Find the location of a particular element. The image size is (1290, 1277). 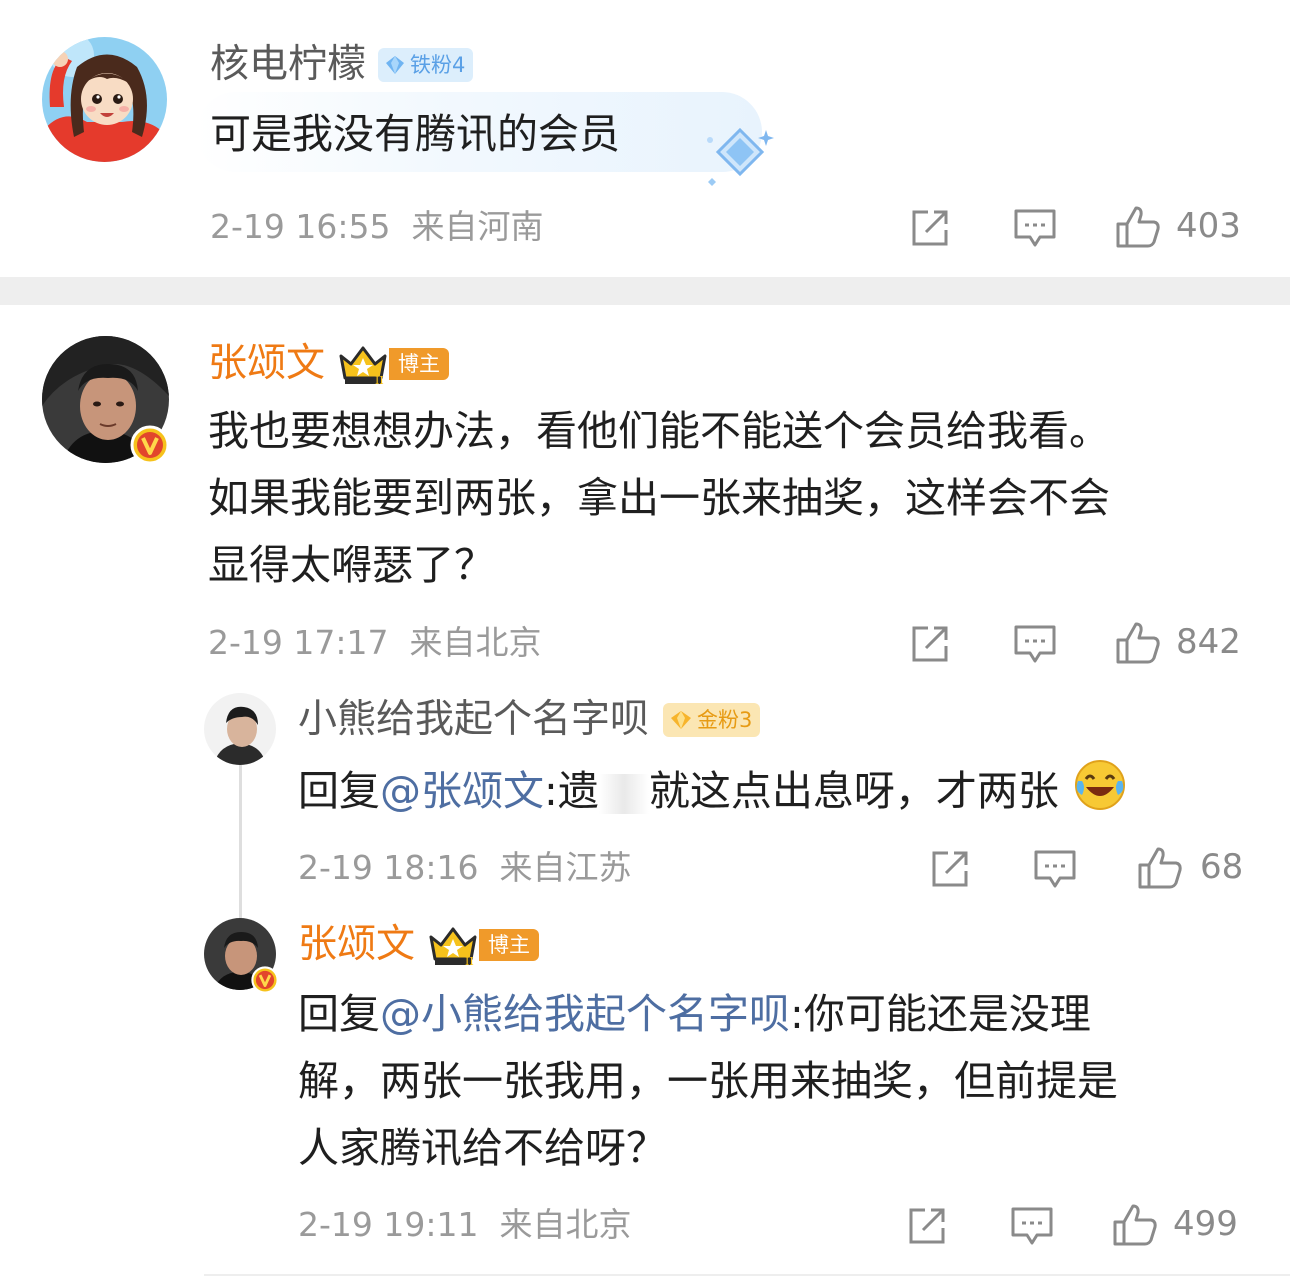

fan-badge: 金粉3 is located at coordinates (712, 720).